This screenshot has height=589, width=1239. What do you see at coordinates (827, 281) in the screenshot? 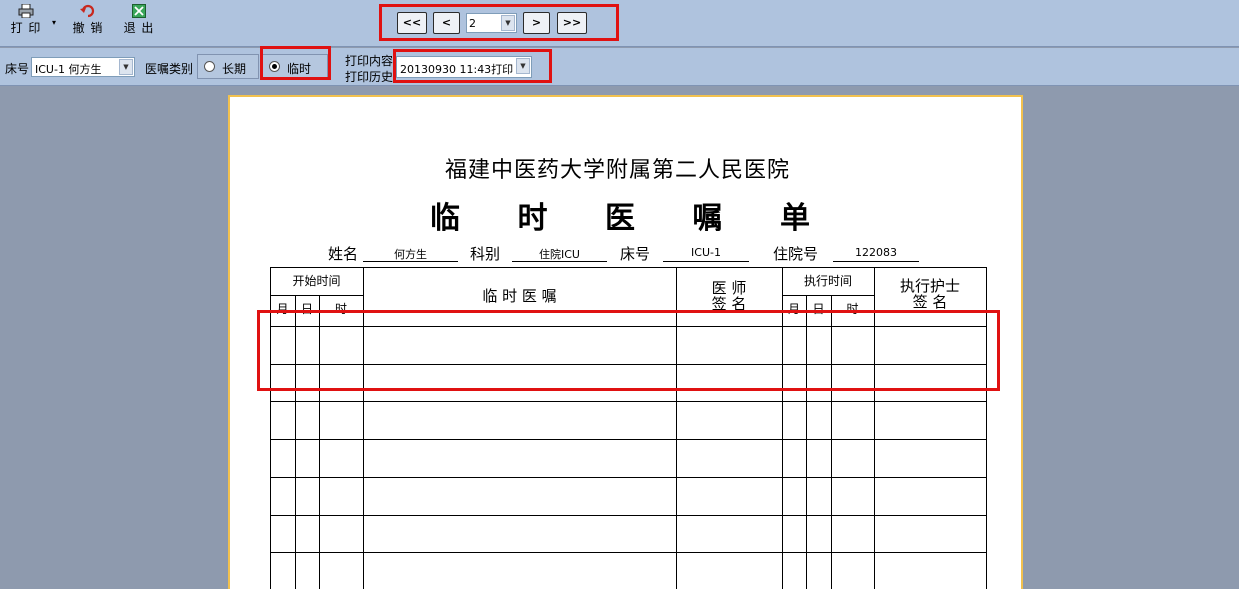
I see `header-exec-time: 执行时间` at bounding box center [827, 281].